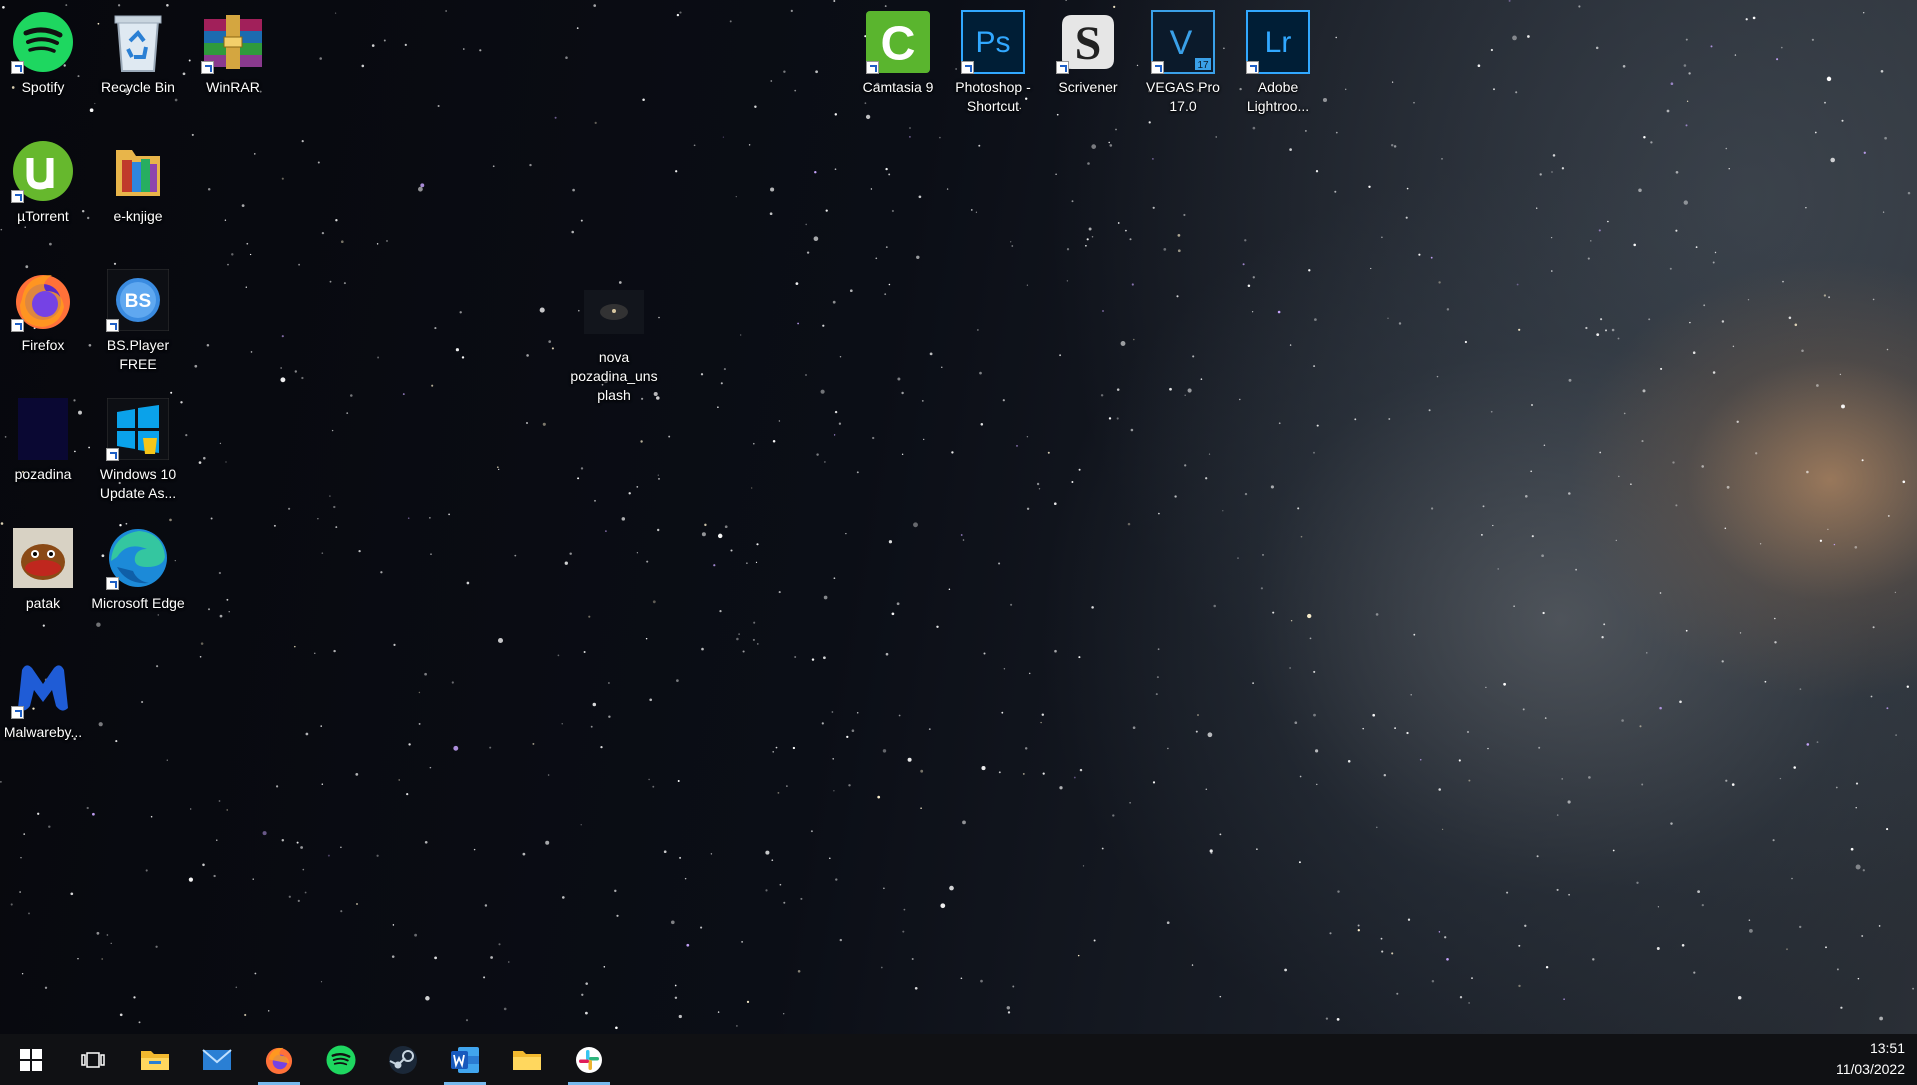  I want to click on desktop-icon-edge: Microsoft Edge, so click(138, 569).